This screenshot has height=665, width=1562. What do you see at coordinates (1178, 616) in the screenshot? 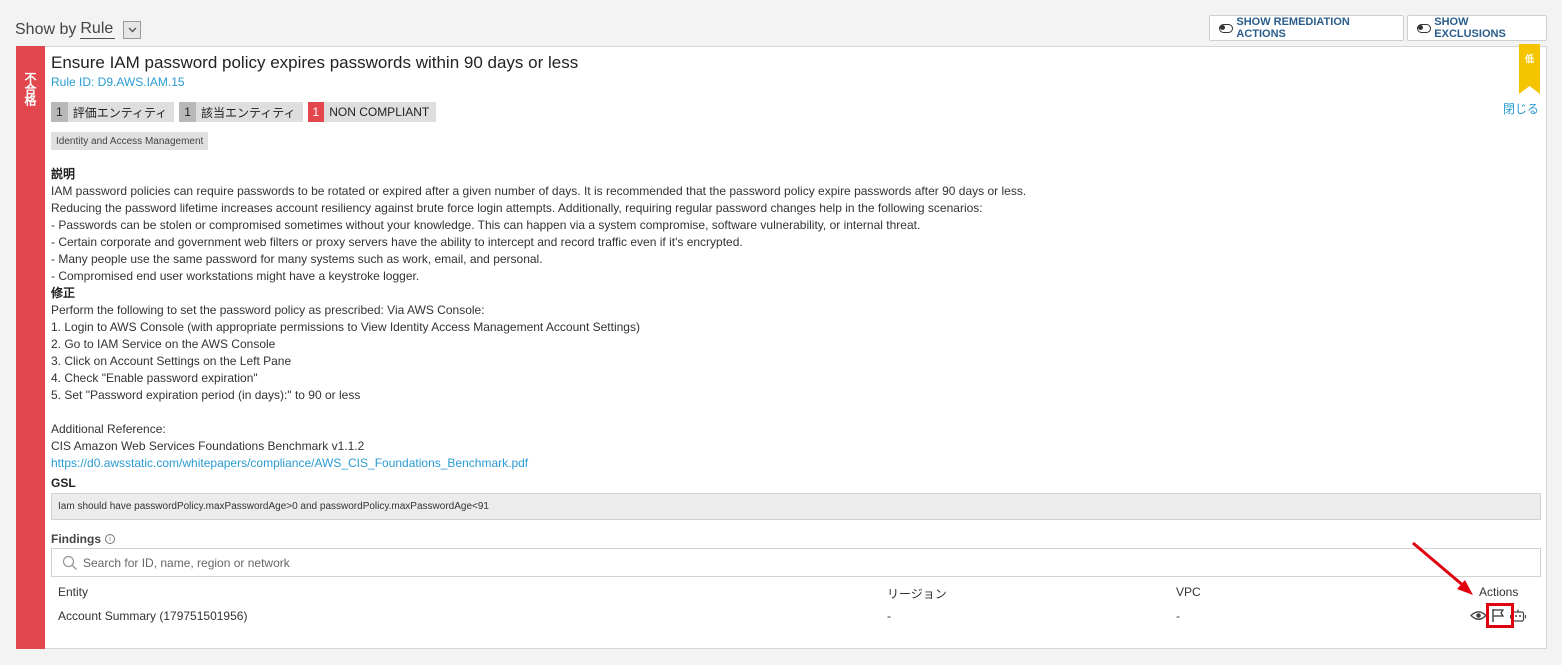
I see `finding-vpc: -` at bounding box center [1178, 616].